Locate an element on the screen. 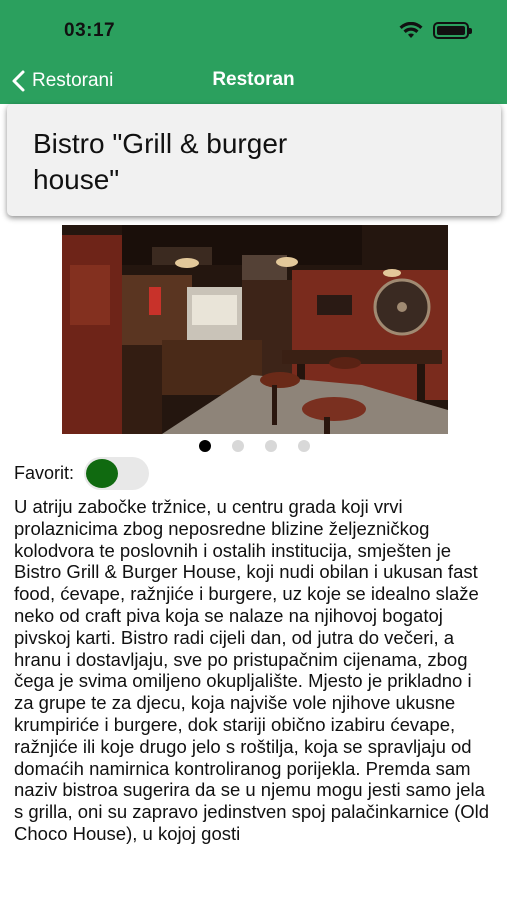 This screenshot has width=507, height=900. status-icons is located at coordinates (435, 30).